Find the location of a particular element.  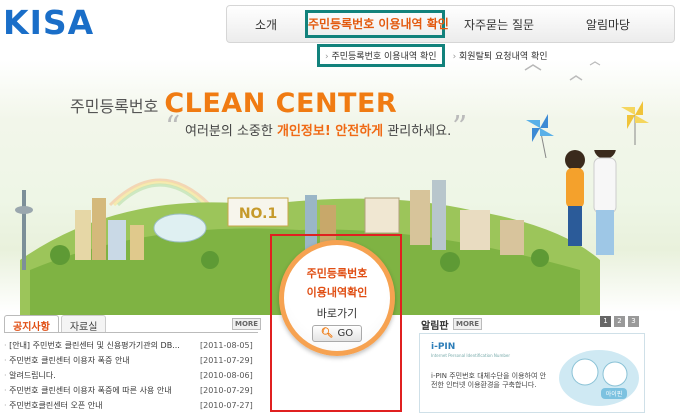

list-item: 주민번호 클린센터 이용자 폭증에 따른 사용 안내 [2010-07-29] is located at coordinates (132, 391).